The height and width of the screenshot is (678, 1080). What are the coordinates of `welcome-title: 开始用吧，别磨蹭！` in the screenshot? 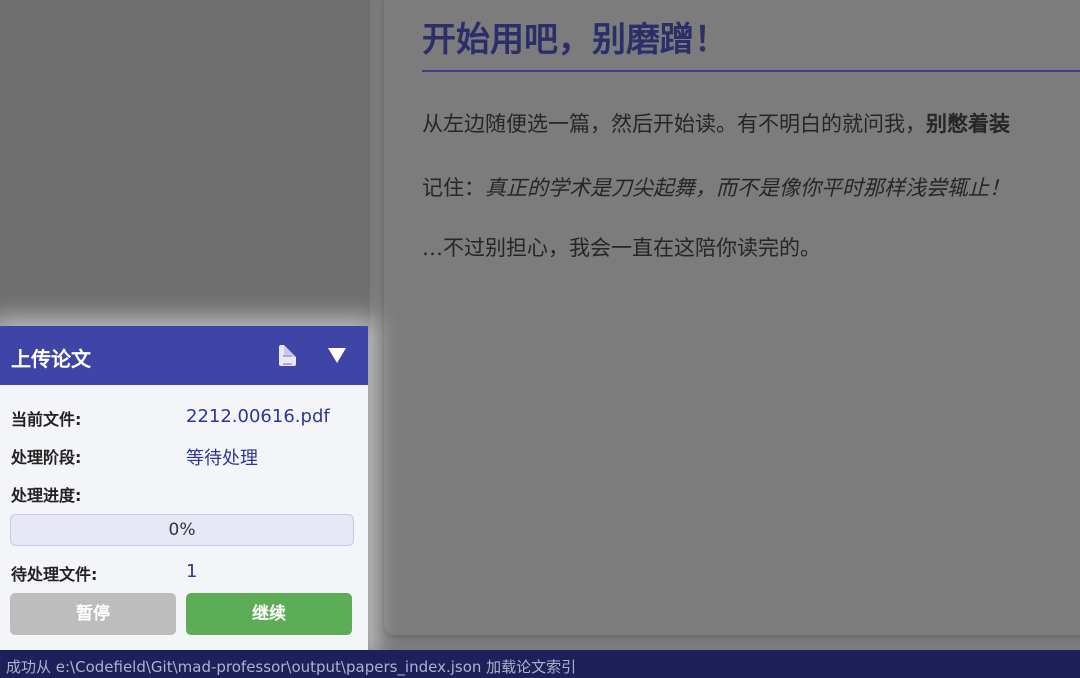 It's located at (575, 40).